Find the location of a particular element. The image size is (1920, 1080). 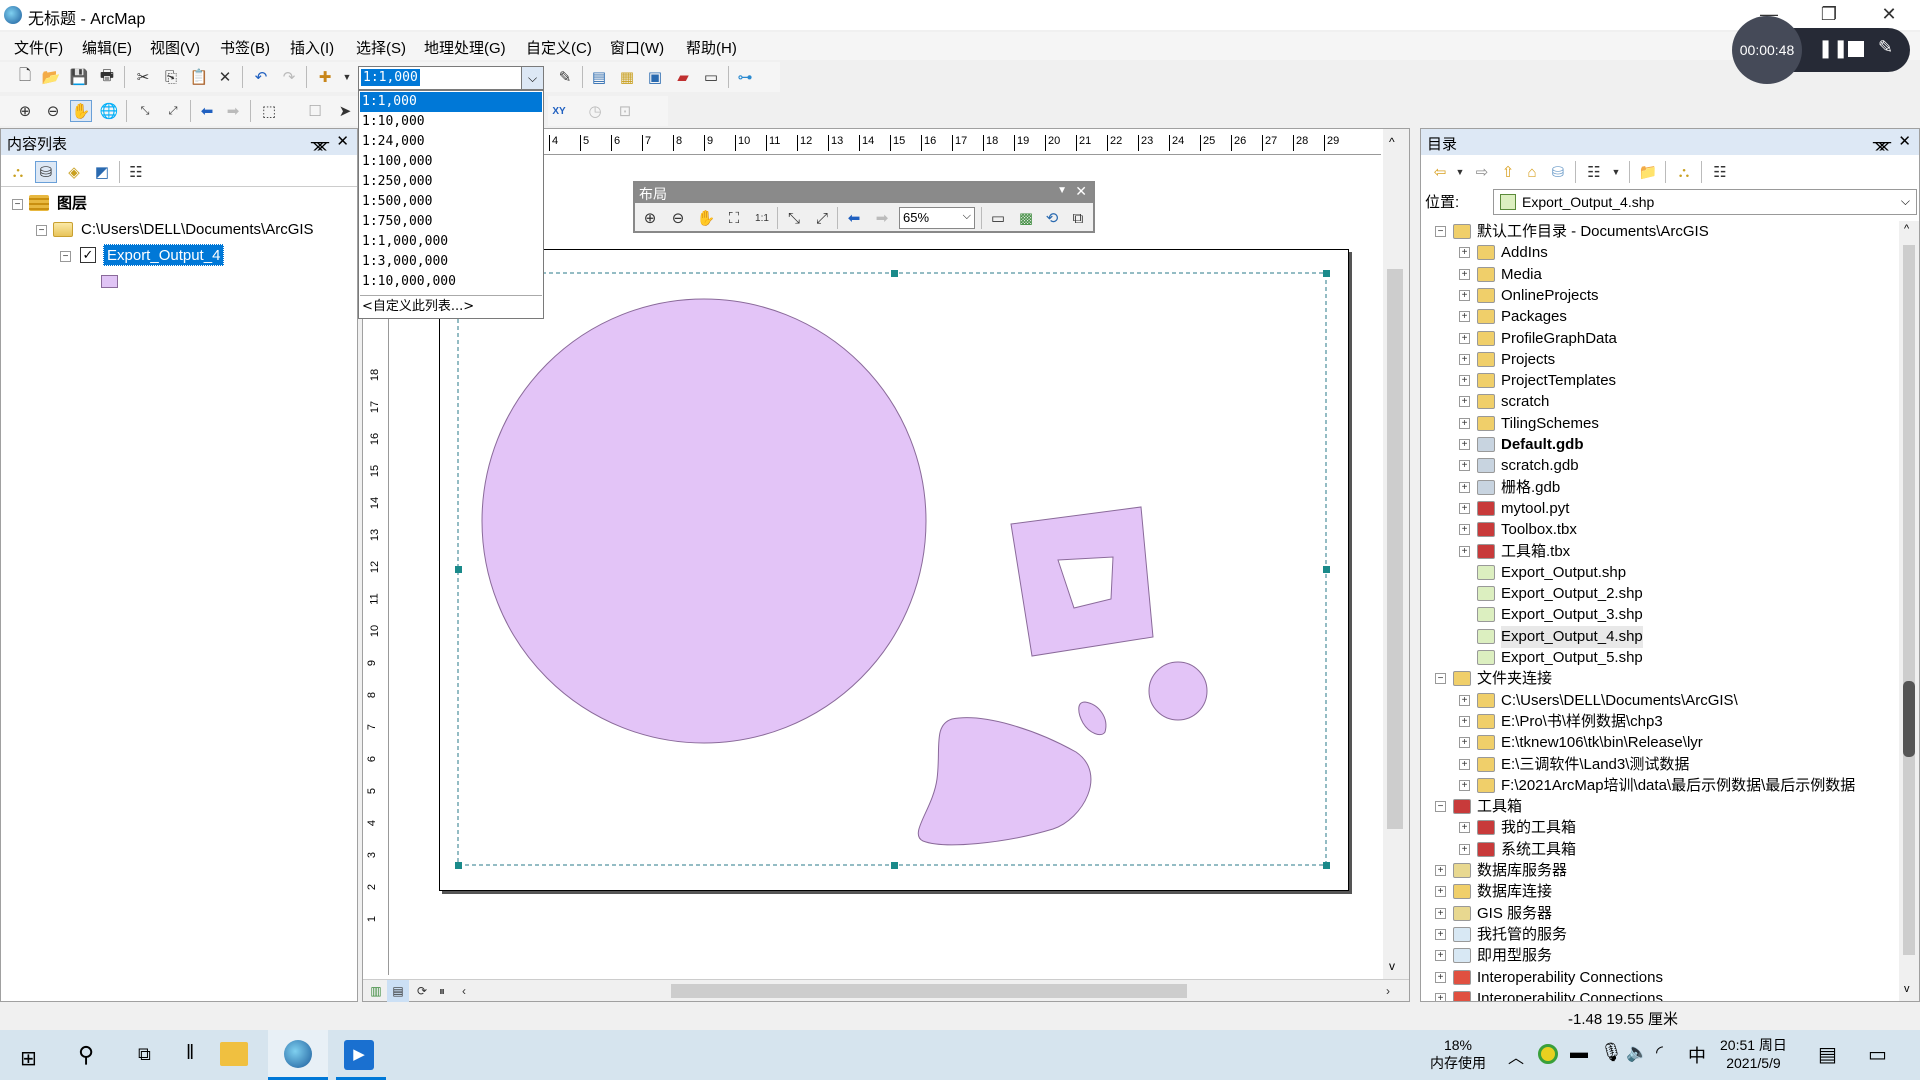

zoom-out-icon: ⊖ is located at coordinates (53, 111).